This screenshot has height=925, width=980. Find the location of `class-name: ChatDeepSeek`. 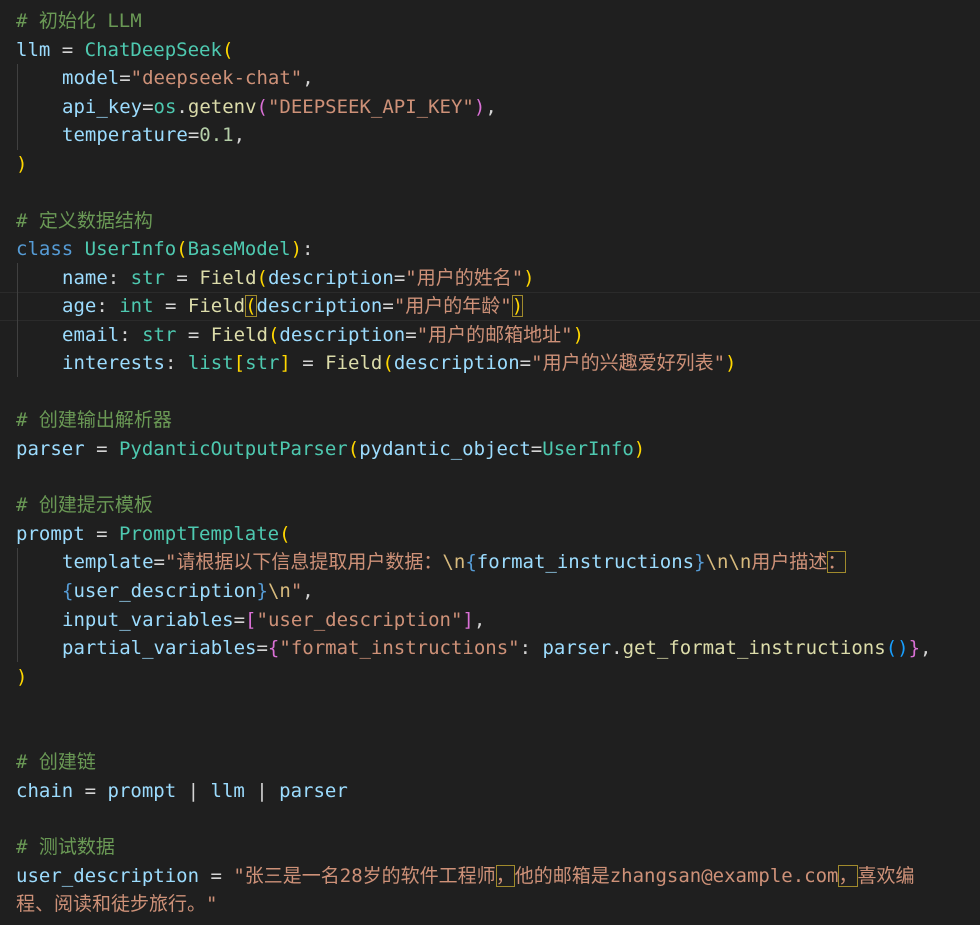

class-name: ChatDeepSeek is located at coordinates (153, 50).